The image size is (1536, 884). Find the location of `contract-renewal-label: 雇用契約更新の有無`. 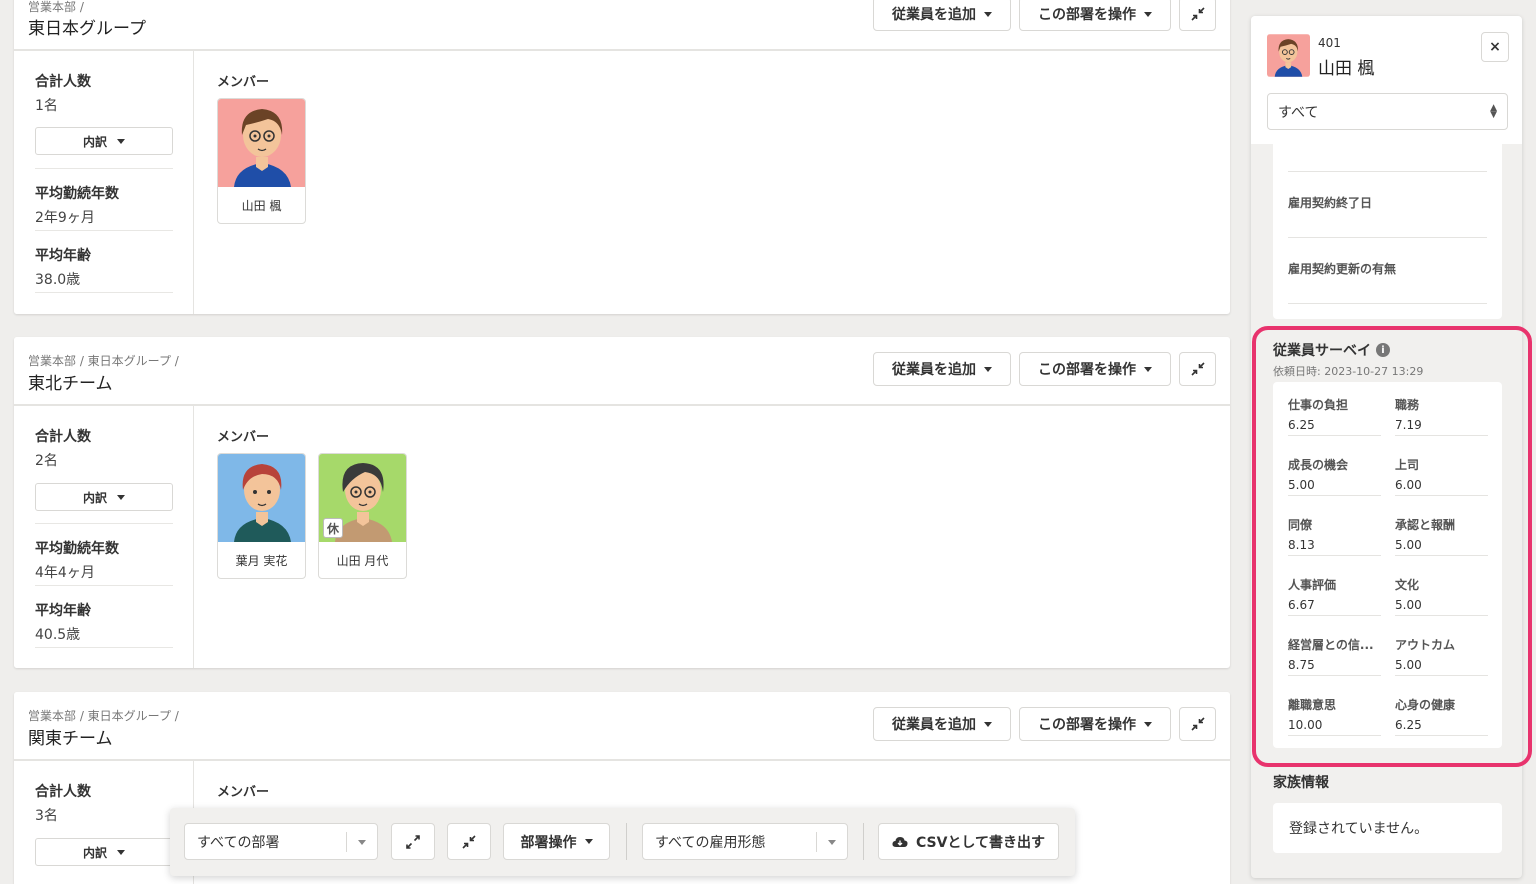

contract-renewal-label: 雇用契約更新の有無 is located at coordinates (1342, 269).